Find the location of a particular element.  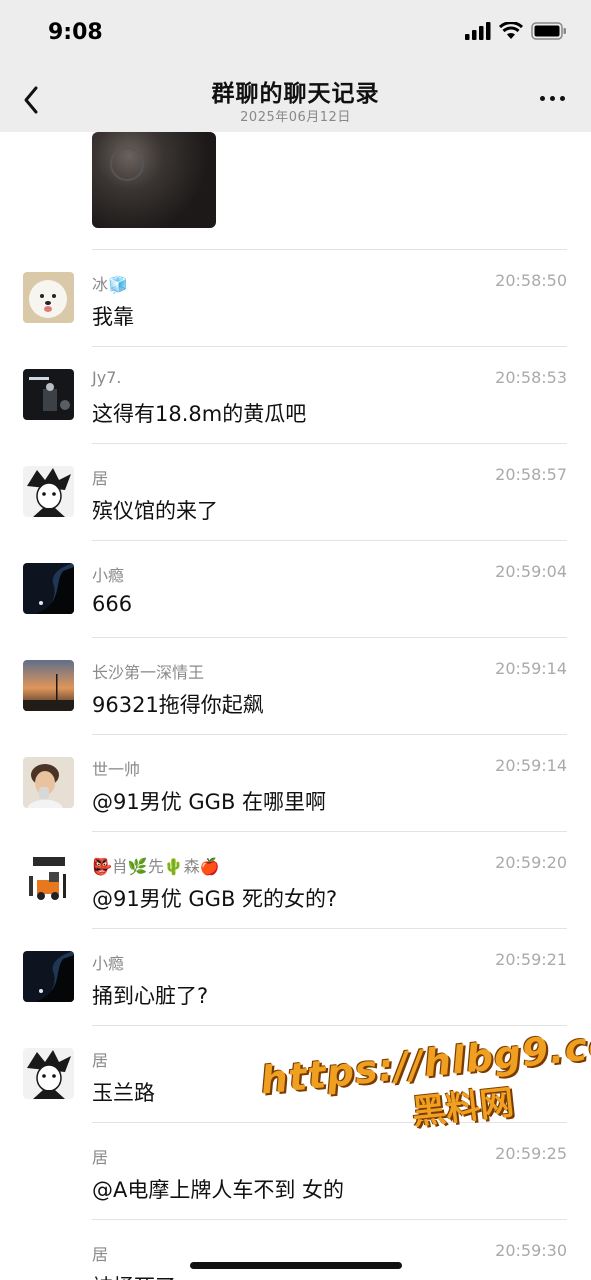

sender-name: 世一帅 is located at coordinates (116, 769).